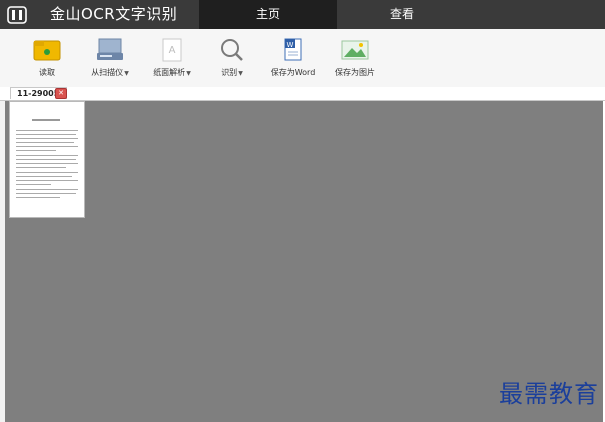 Image resolution: width=605 pixels, height=422 pixels. I want to click on close-tab-icon: ✕, so click(61, 93).